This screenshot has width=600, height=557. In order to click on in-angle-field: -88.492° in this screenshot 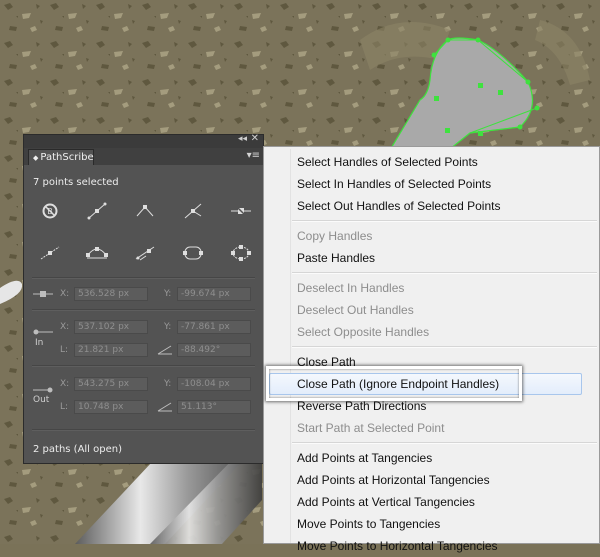, I will do `click(214, 350)`.